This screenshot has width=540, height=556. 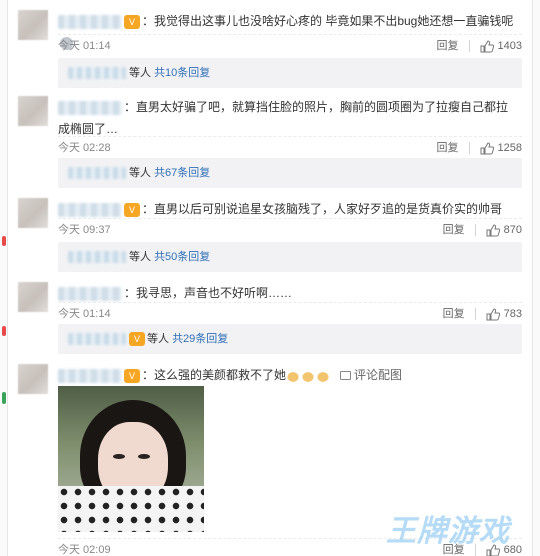 What do you see at coordinates (4, 278) in the screenshot?
I see `left-frame` at bounding box center [4, 278].